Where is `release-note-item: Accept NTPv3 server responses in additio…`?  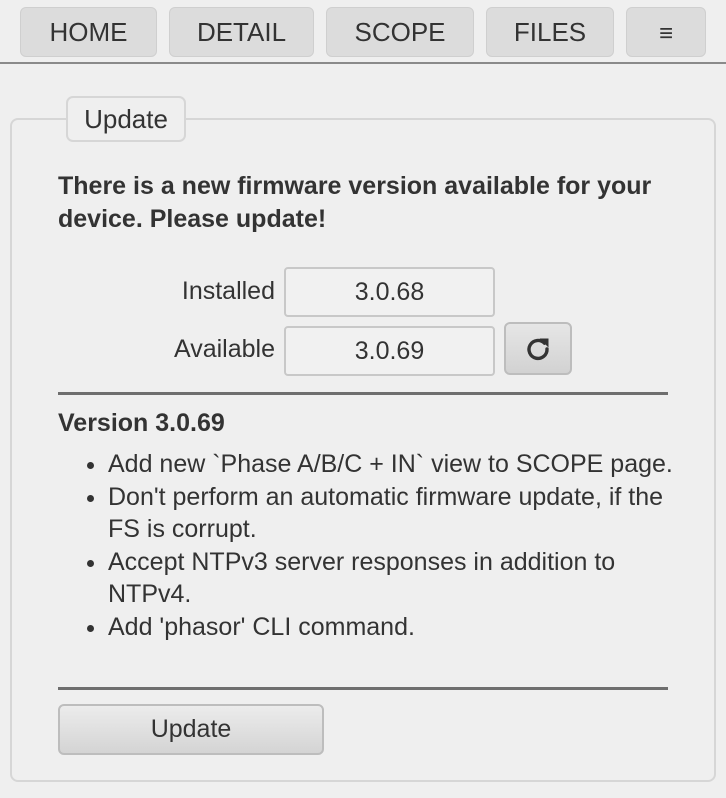 release-note-item: Accept NTPv3 server responses in additio… is located at coordinates (393, 578).